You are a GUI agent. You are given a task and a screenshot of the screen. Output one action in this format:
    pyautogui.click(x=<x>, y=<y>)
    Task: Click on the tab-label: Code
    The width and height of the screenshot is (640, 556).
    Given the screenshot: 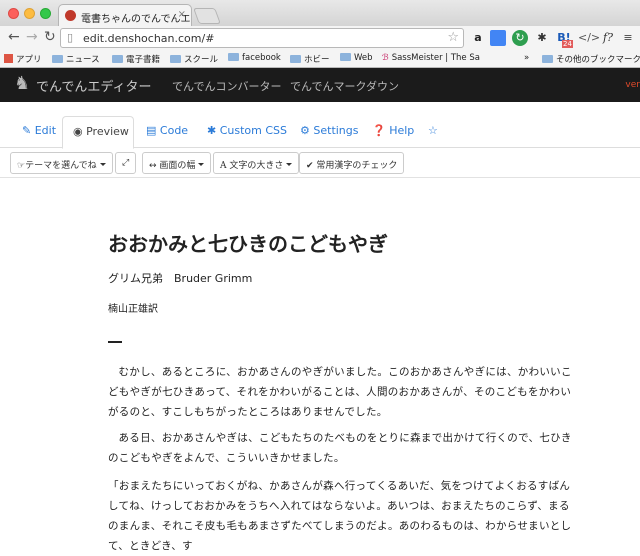 What is the action you would take?
    pyautogui.click(x=174, y=130)
    